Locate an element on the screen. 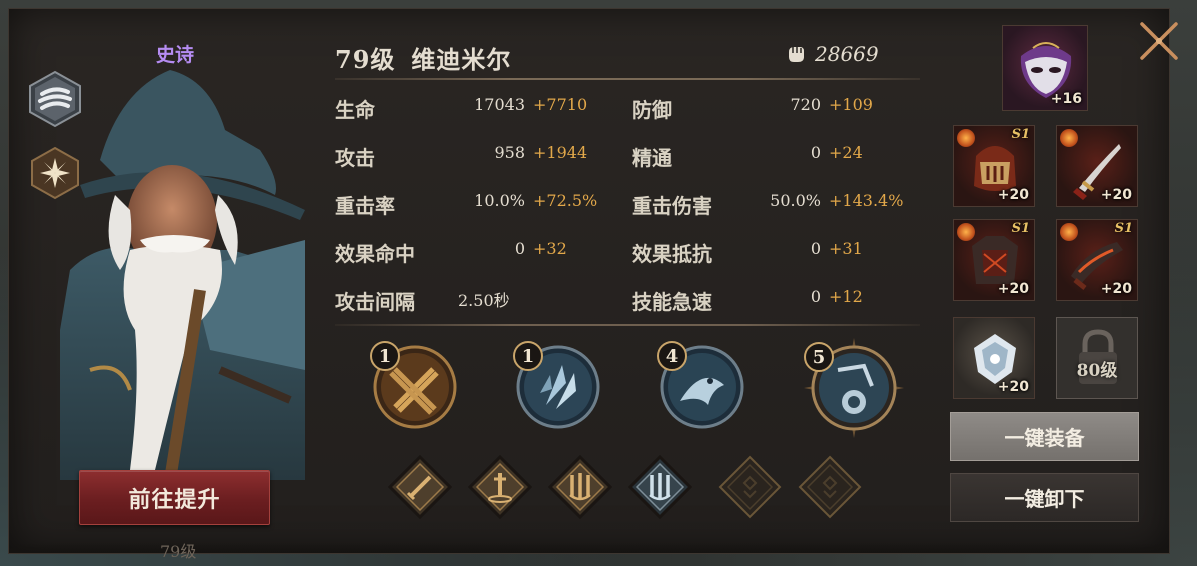  stat-row: 生命 is located at coordinates (355, 108).